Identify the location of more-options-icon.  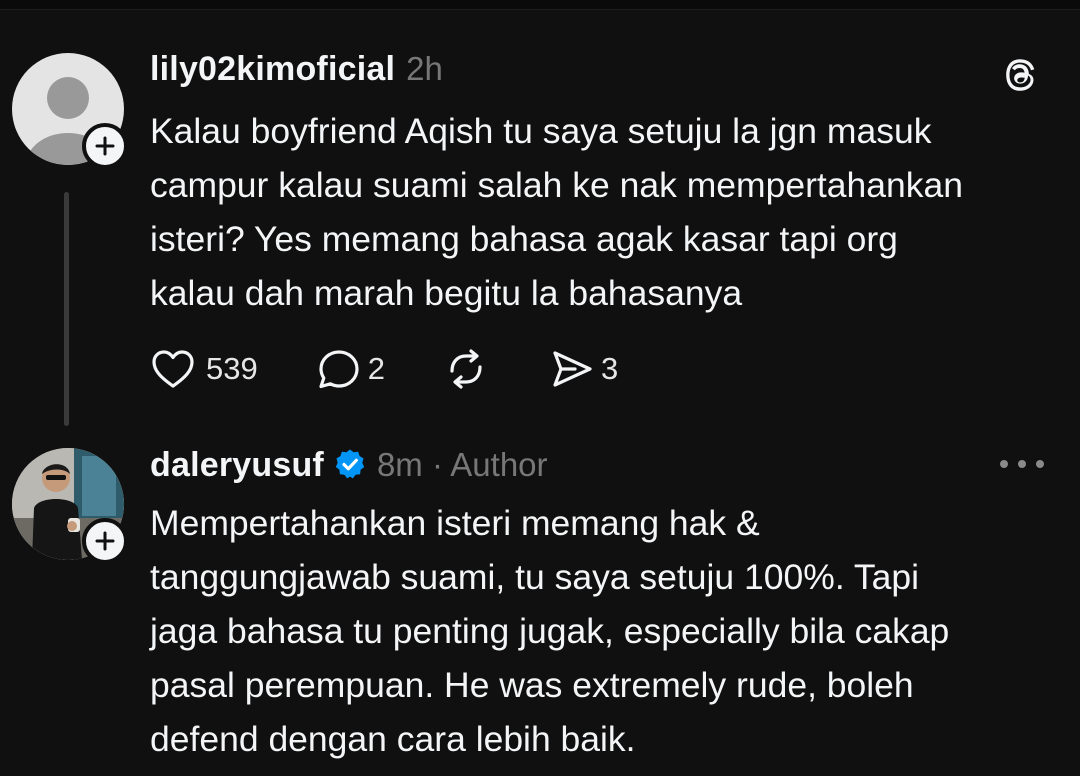
(1022, 464).